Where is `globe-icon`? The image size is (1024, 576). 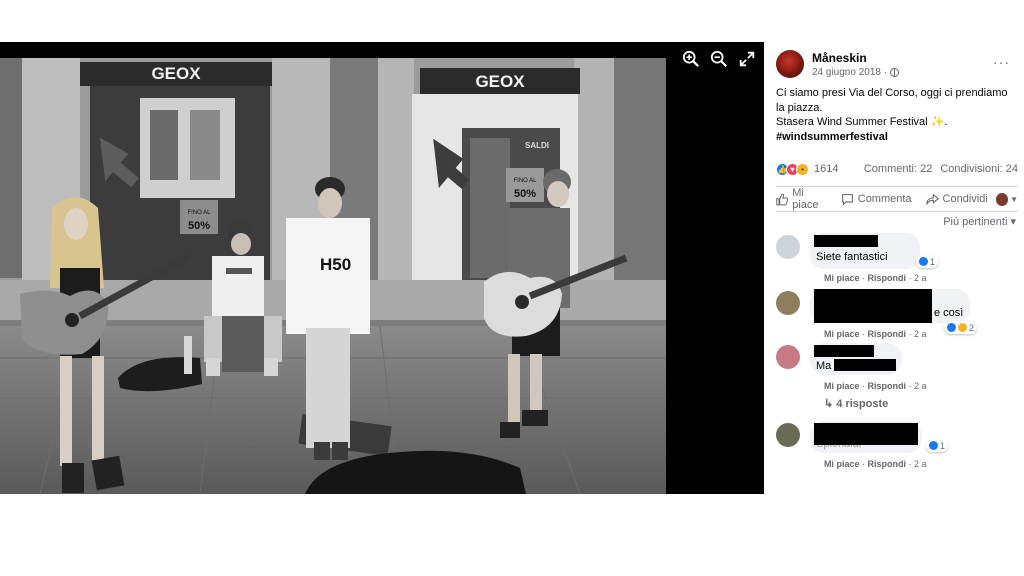
globe-icon is located at coordinates (895, 72).